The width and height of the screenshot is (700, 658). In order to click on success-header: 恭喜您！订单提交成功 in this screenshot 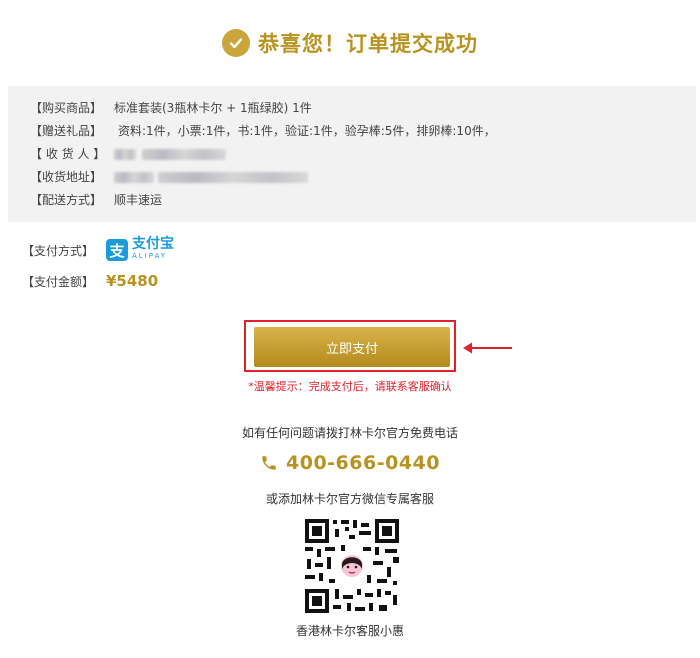, I will do `click(350, 43)`.